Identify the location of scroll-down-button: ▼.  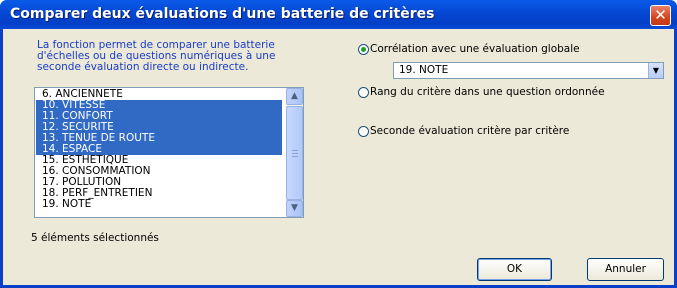
(294, 208).